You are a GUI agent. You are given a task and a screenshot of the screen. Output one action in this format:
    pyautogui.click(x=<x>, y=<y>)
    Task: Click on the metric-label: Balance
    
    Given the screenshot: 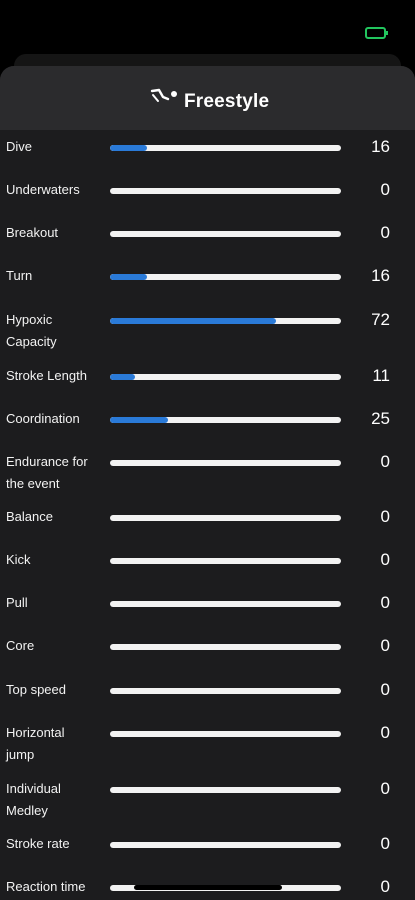 What is the action you would take?
    pyautogui.click(x=29, y=516)
    